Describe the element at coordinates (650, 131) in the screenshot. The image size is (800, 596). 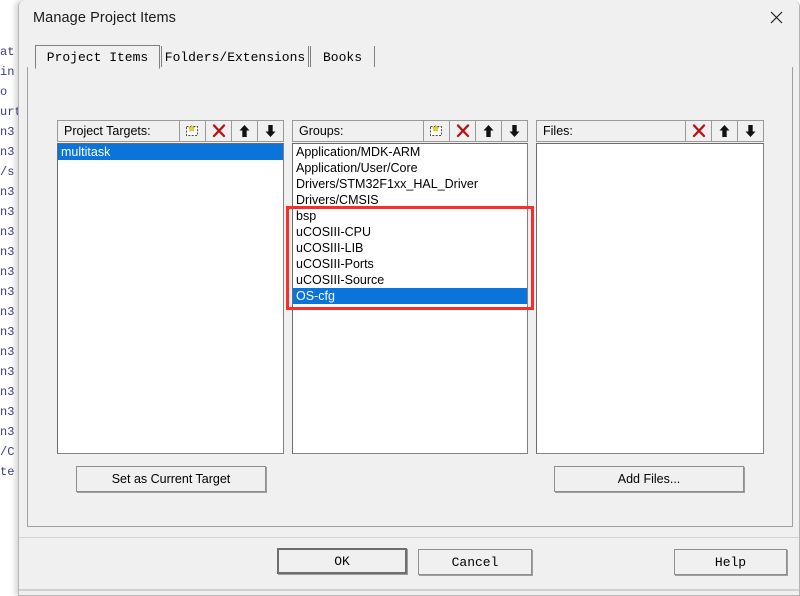
I see `files-header: Files:` at that location.